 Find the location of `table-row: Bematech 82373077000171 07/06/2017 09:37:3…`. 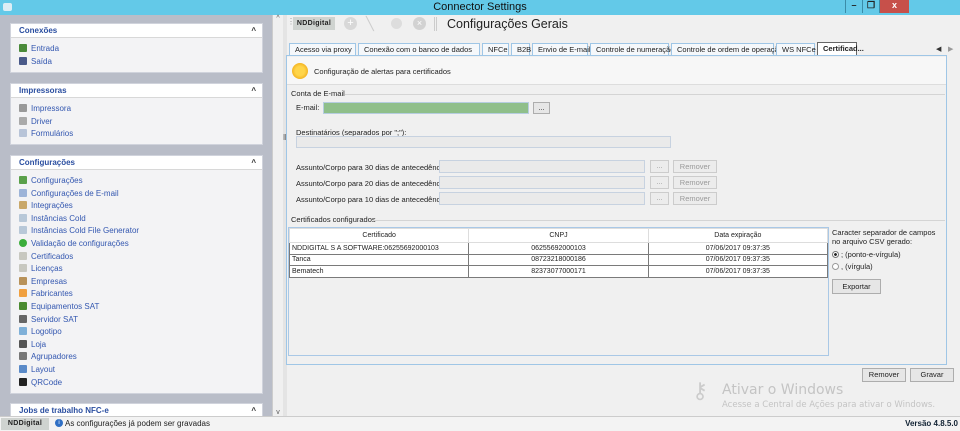

table-row: Bematech 82373077000171 07/06/2017 09:37:3… is located at coordinates (558, 271).